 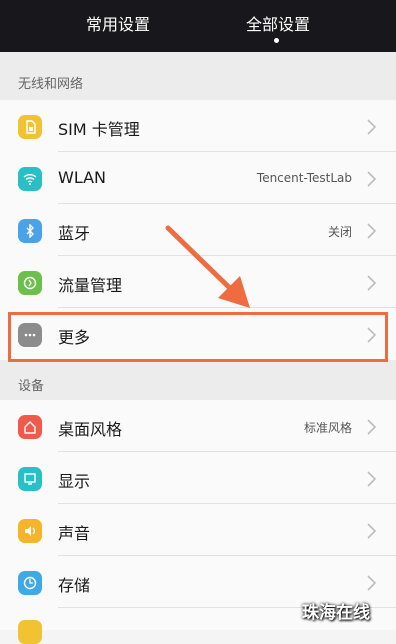 I want to click on watermark-logo: 珠海在线, so click(x=336, y=613).